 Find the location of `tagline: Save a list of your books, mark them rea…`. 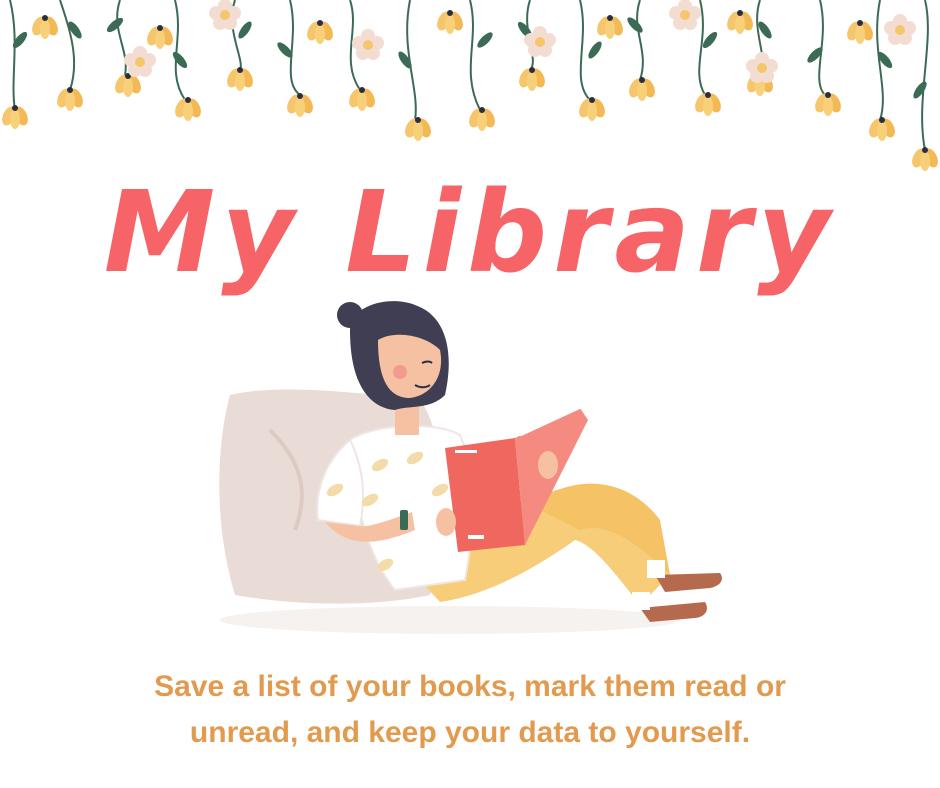

tagline: Save a list of your books, mark them rea… is located at coordinates (470, 710).